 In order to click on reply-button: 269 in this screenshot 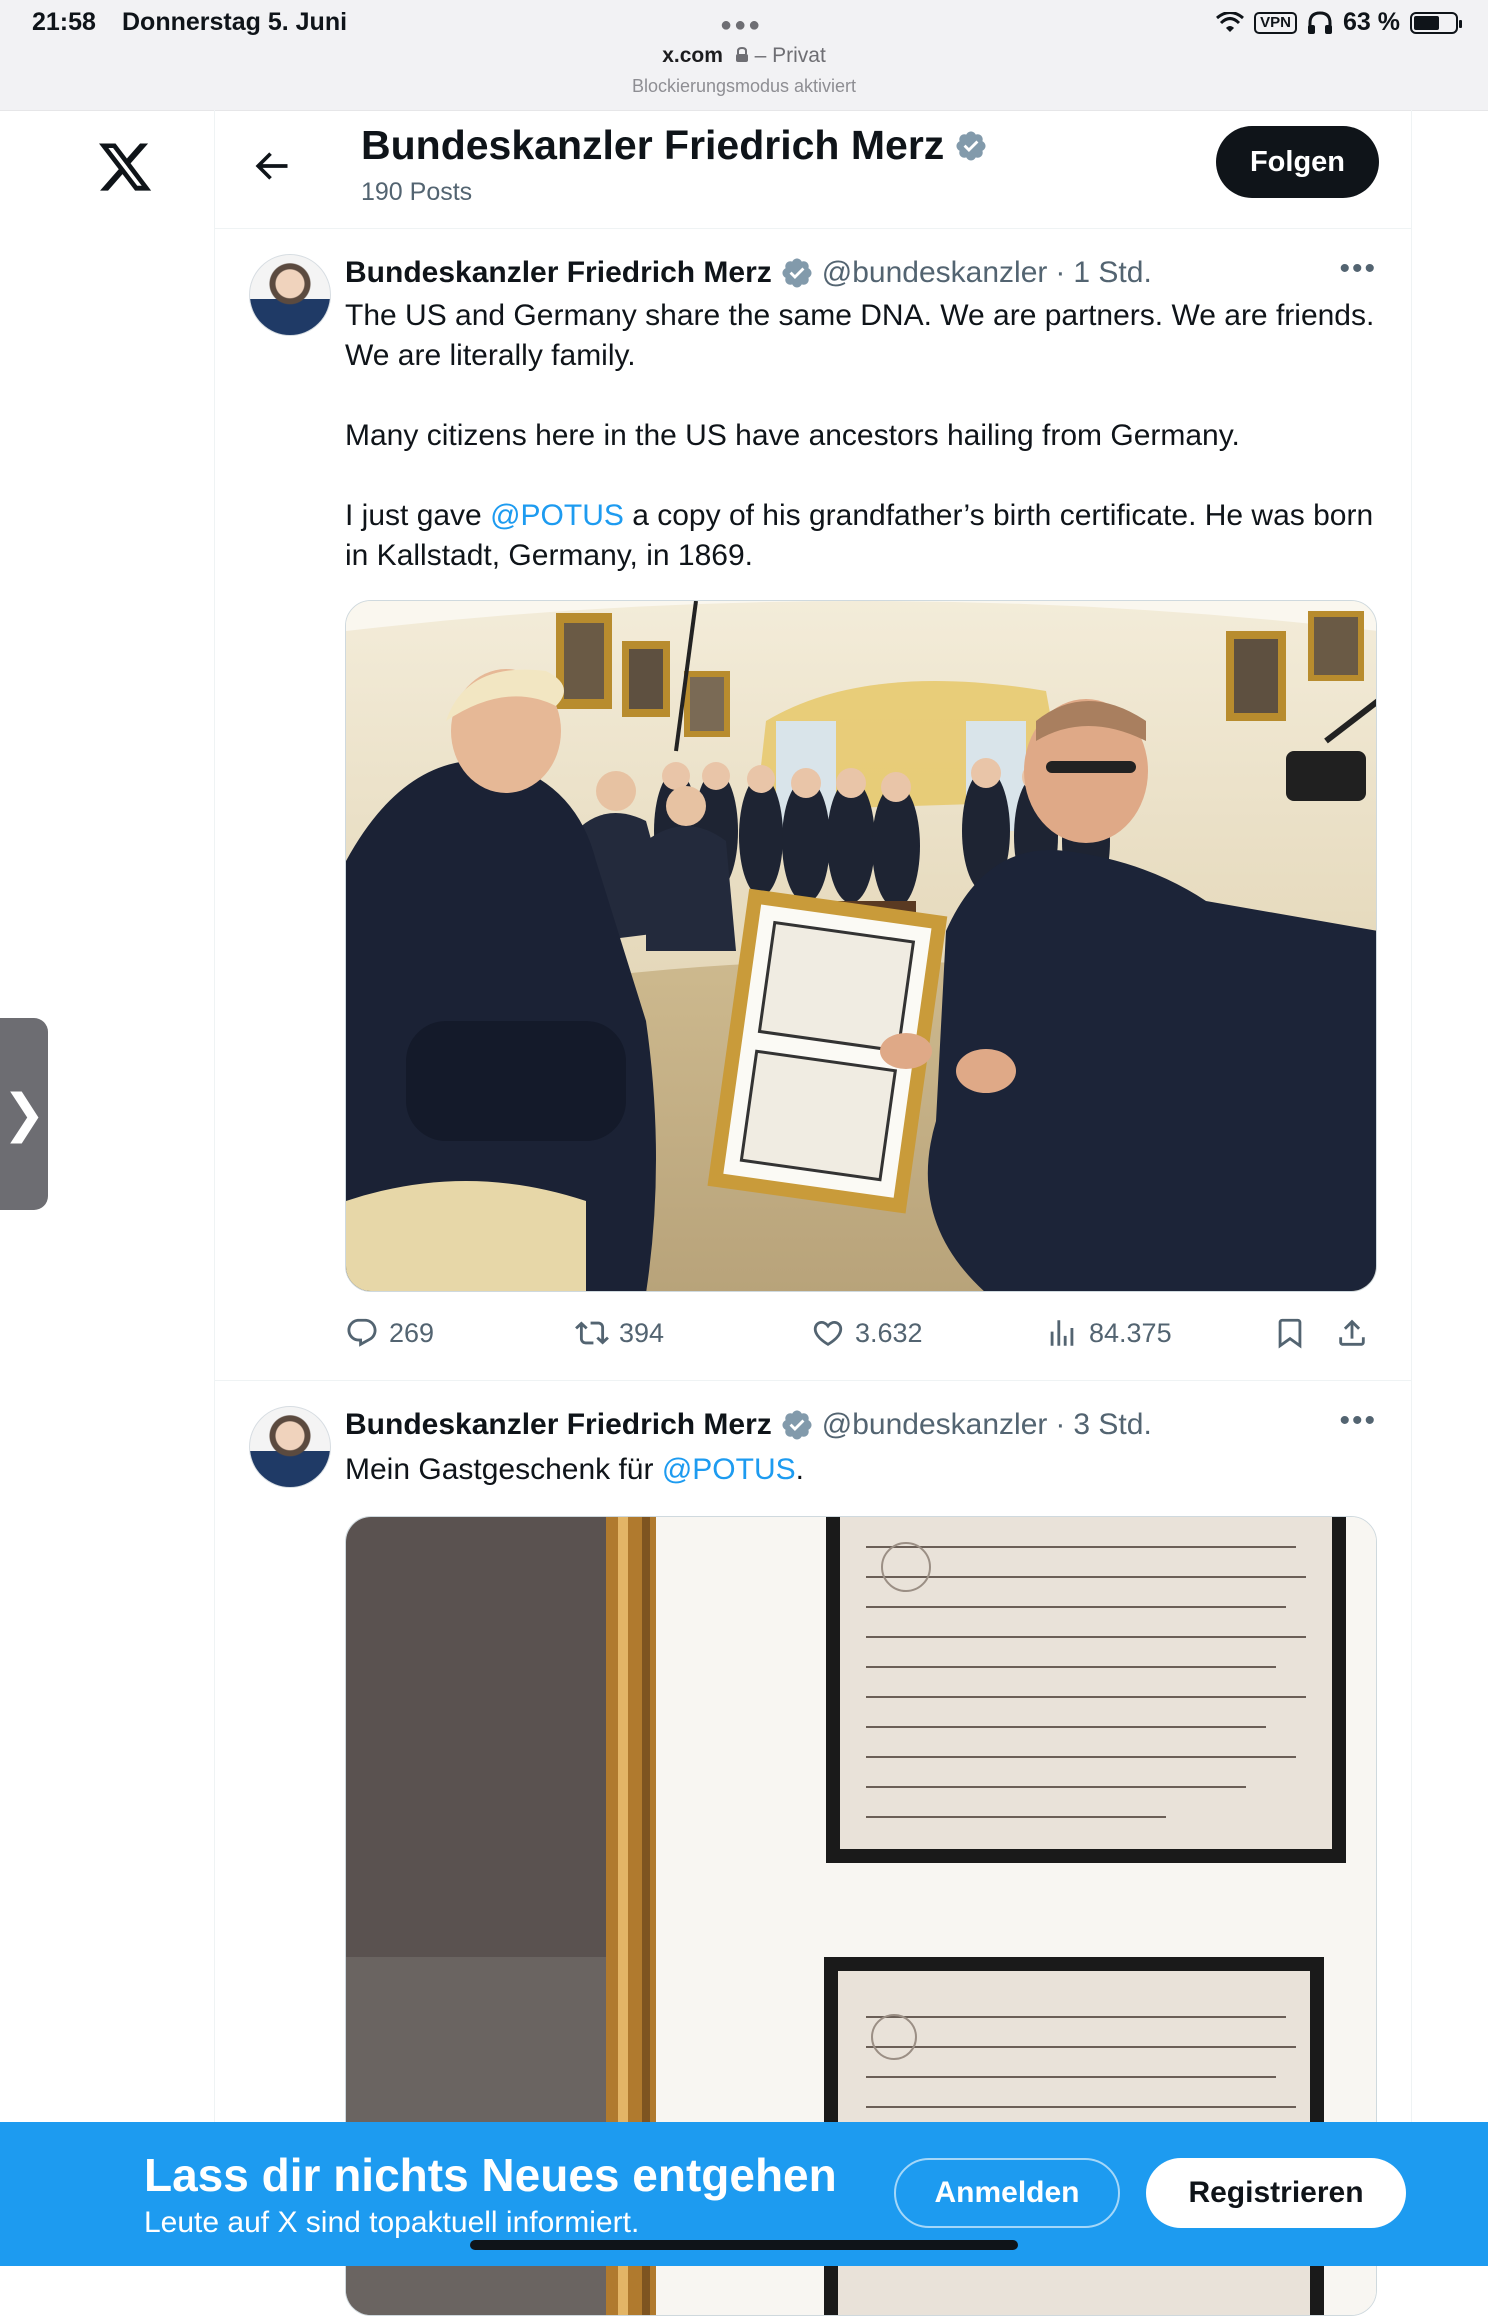, I will do `click(389, 1333)`.